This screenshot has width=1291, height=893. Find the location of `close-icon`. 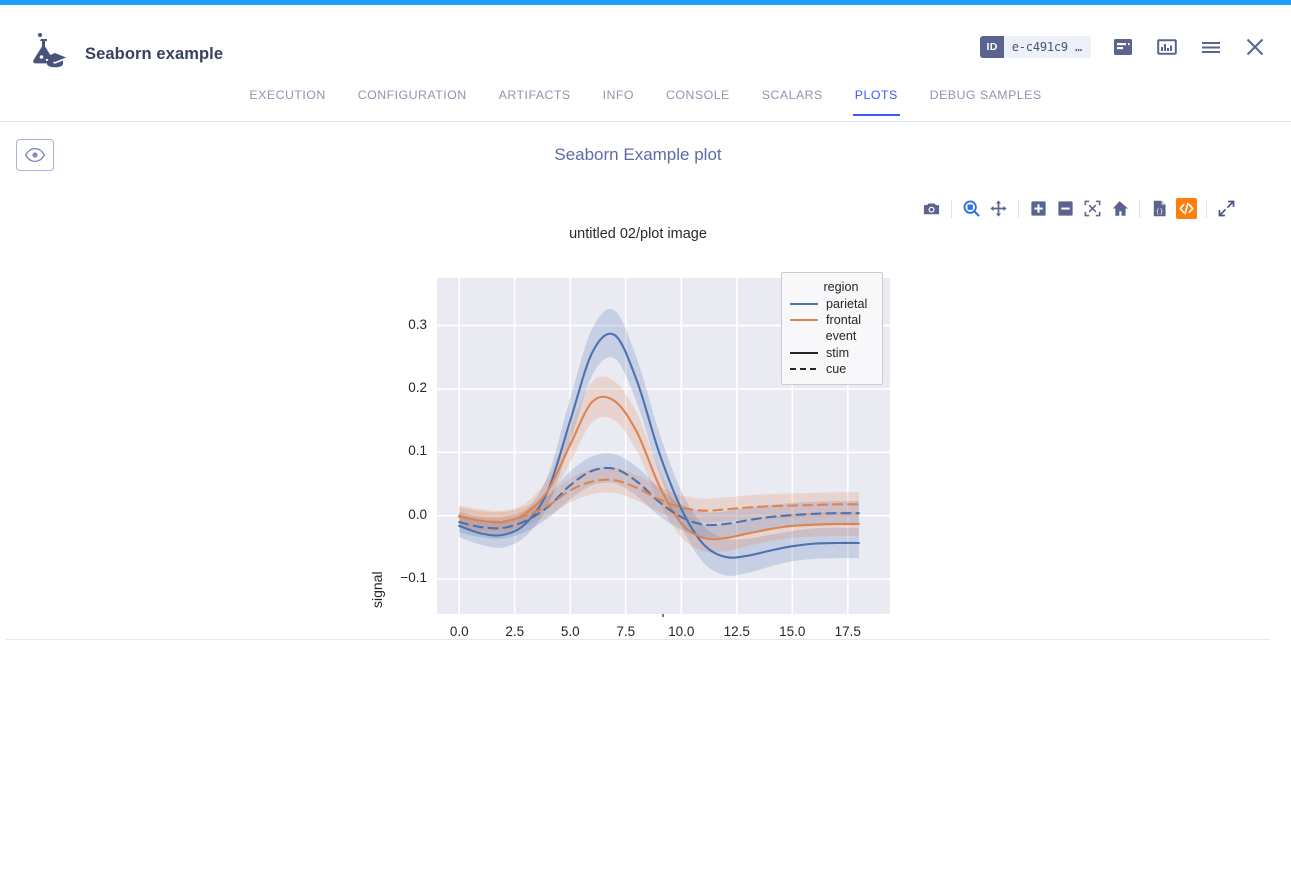

close-icon is located at coordinates (1255, 47).